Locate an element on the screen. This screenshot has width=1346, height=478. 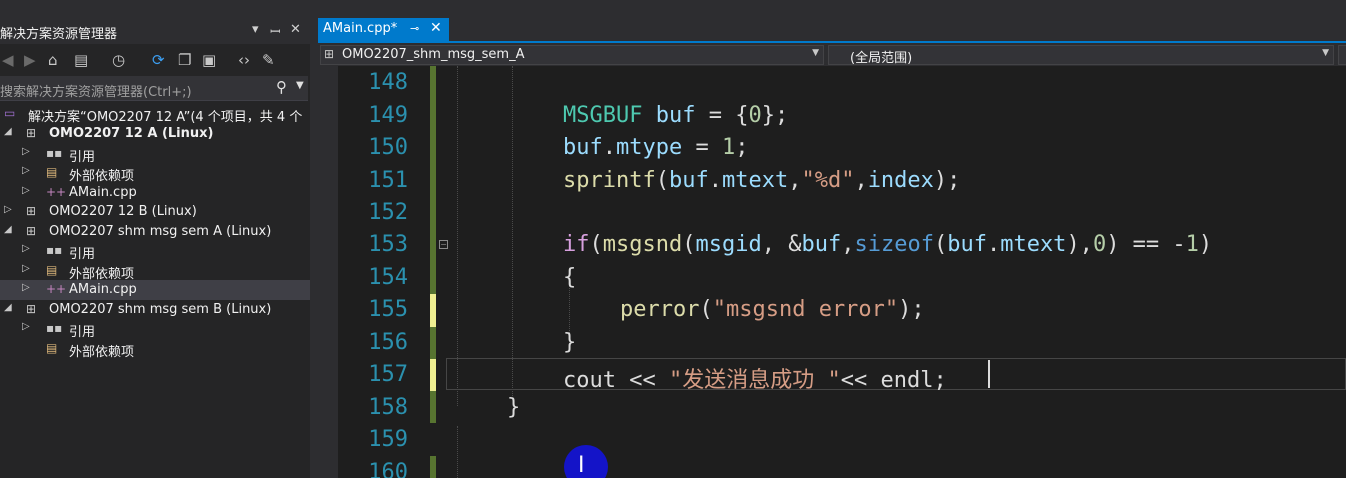
switch-views-icon: ▤ is located at coordinates (81, 60).